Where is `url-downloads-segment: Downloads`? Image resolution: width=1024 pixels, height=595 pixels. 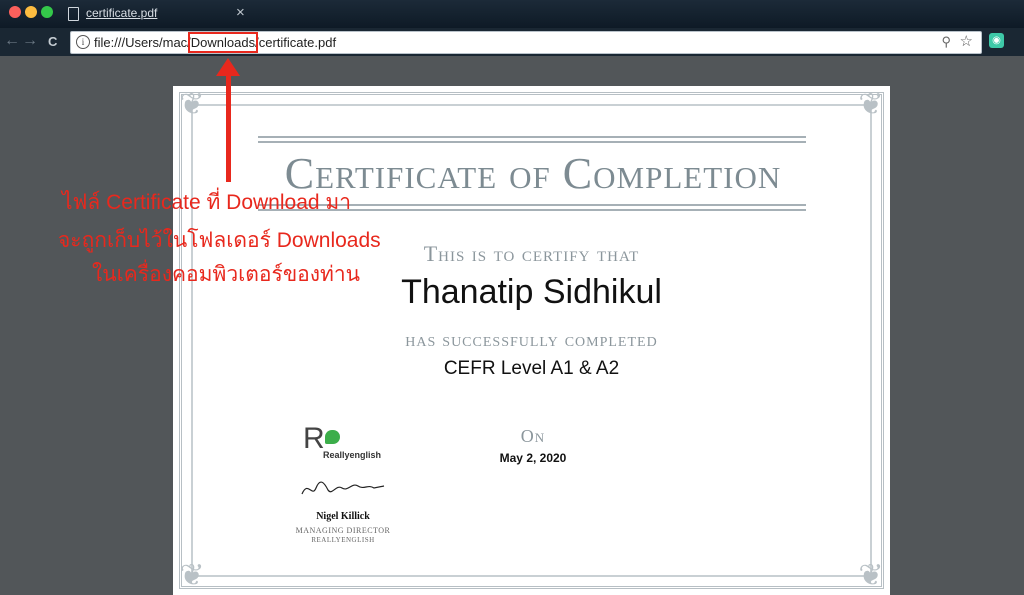
url-downloads-segment: Downloads is located at coordinates (223, 42).